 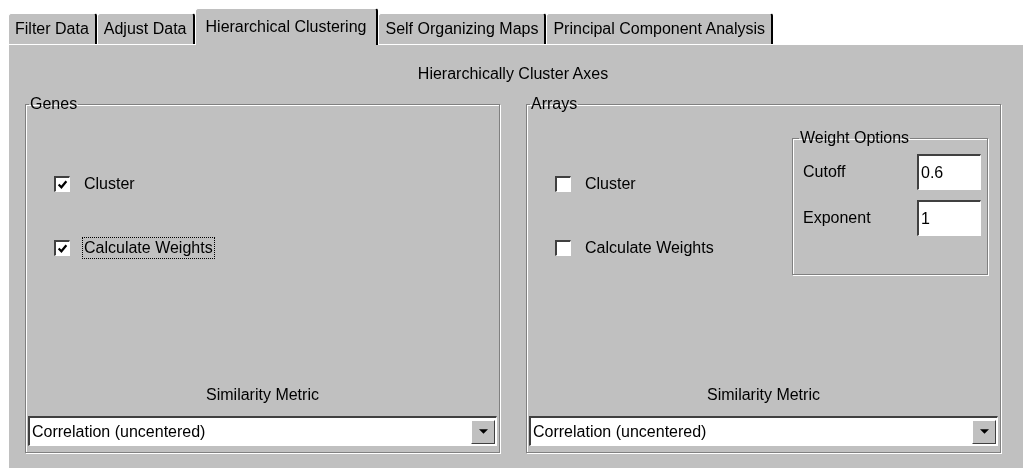 I want to click on tab: Self Organizing Maps, so click(x=462, y=28).